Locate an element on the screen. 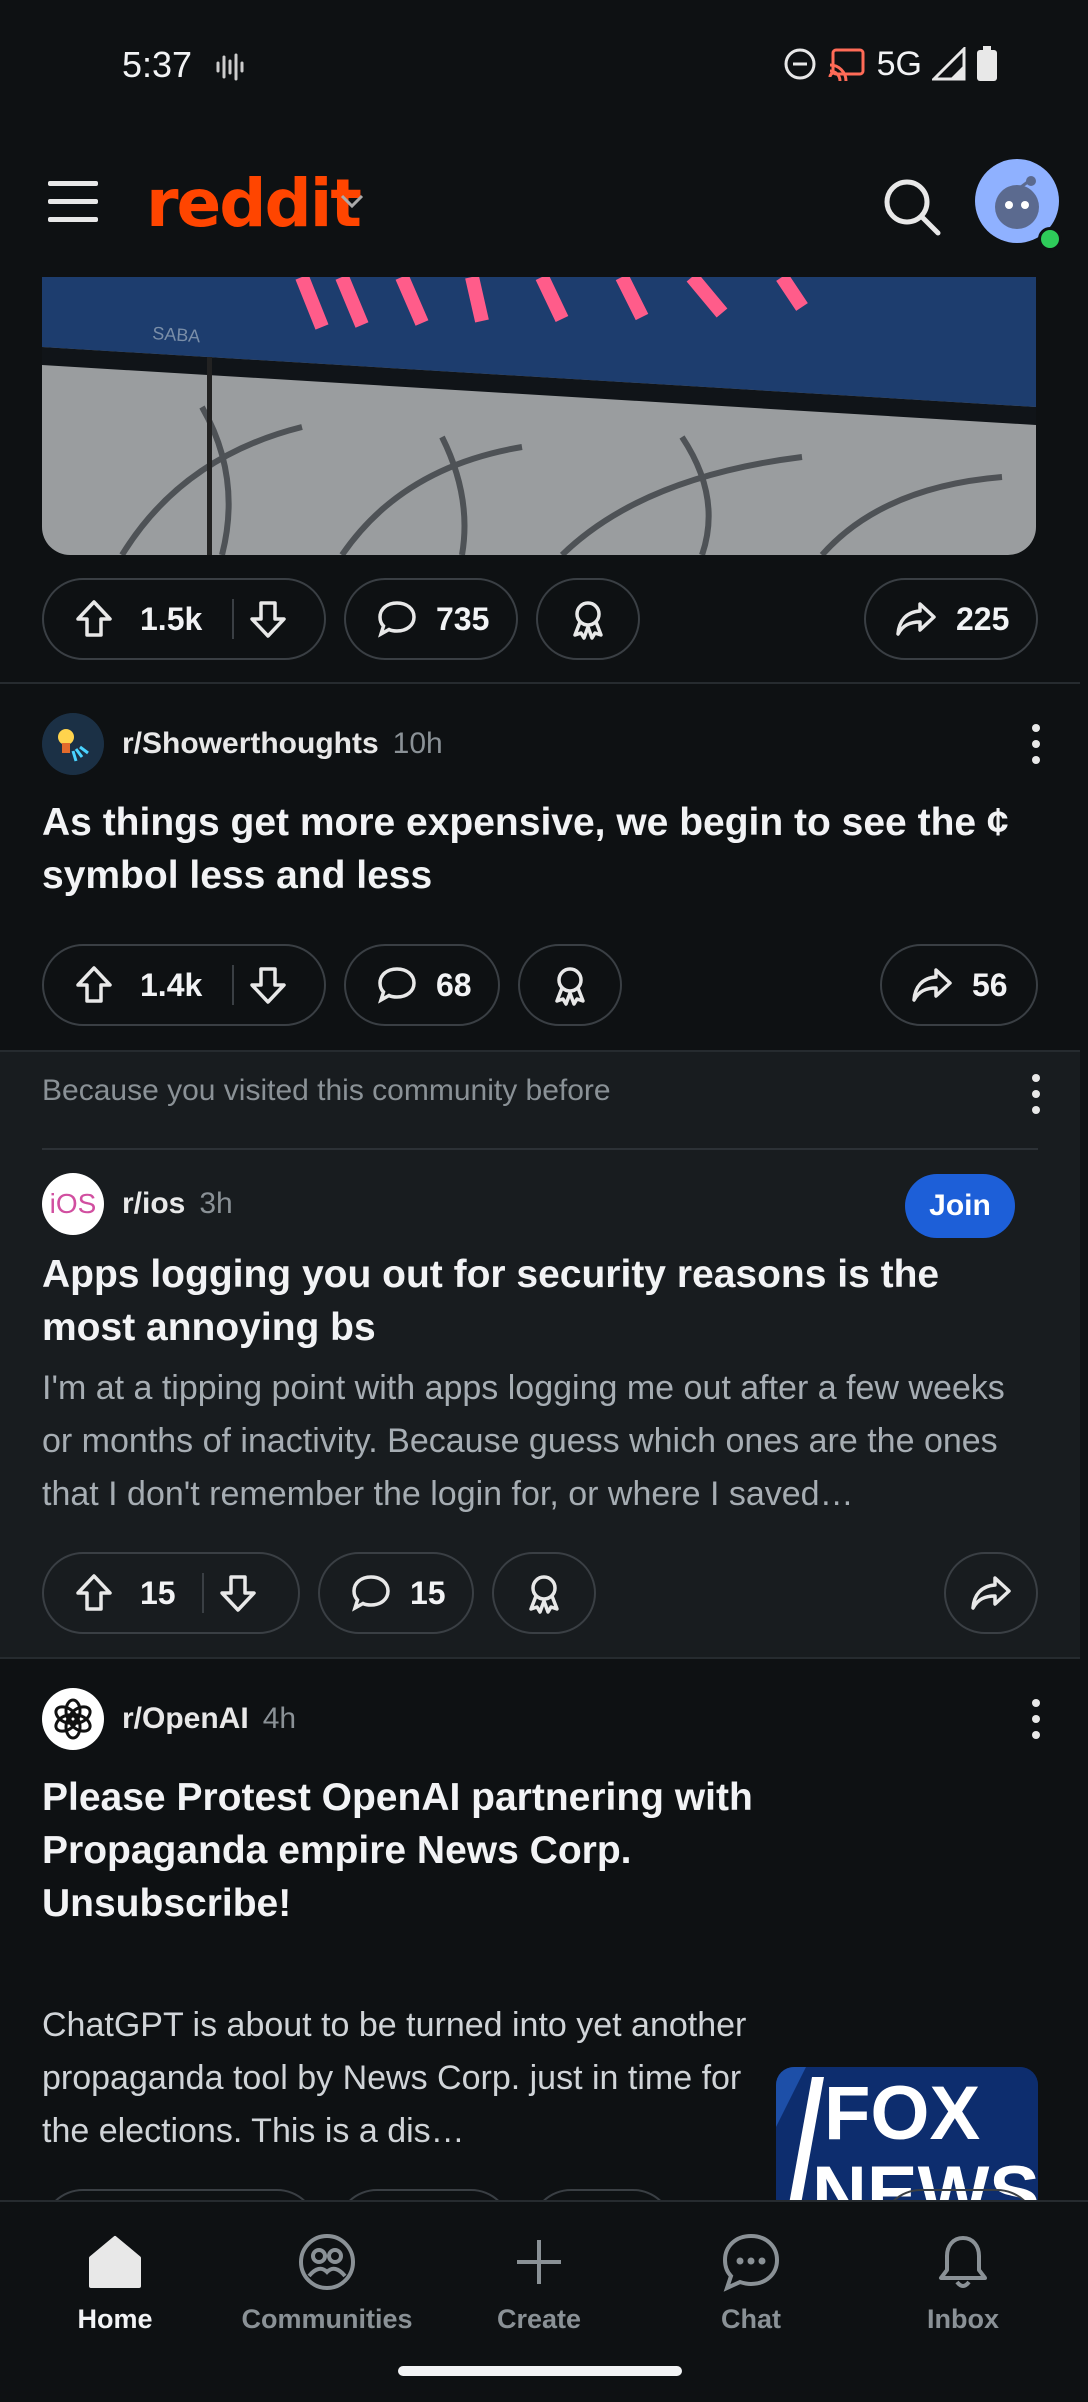  communities-icon is located at coordinates (327, 2262).